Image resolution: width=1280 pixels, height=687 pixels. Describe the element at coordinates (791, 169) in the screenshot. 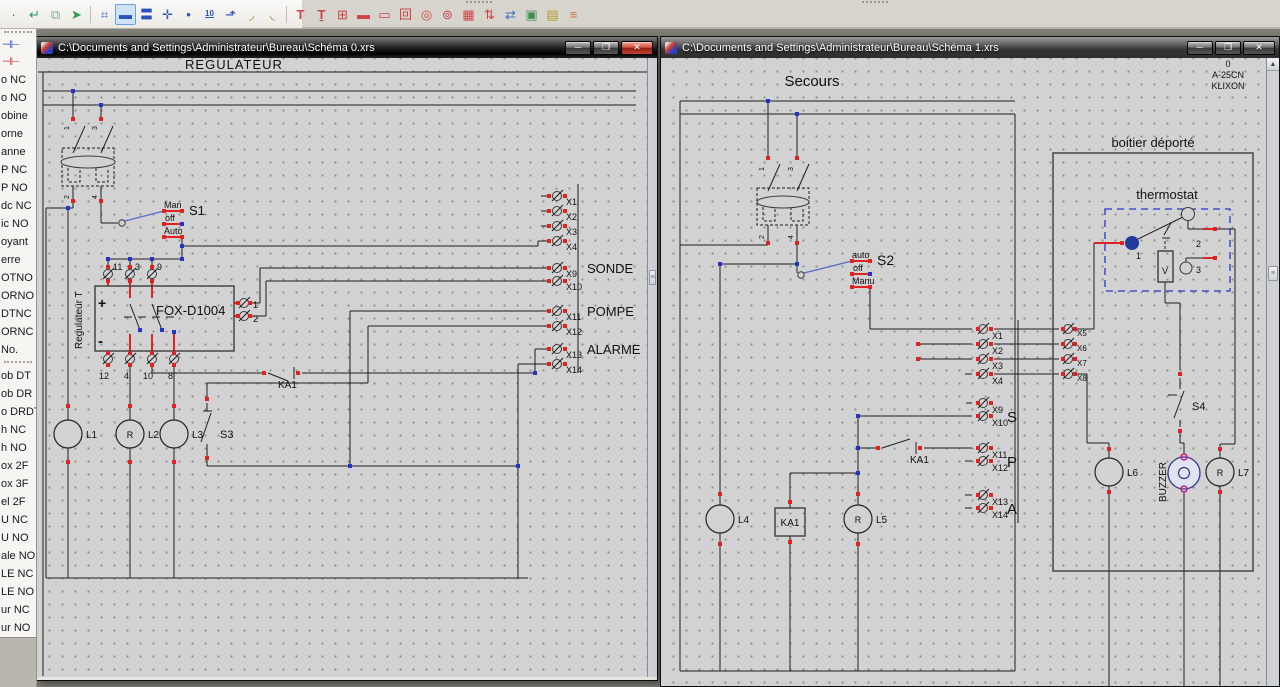

I see `breaker-pin-3: 3` at that location.